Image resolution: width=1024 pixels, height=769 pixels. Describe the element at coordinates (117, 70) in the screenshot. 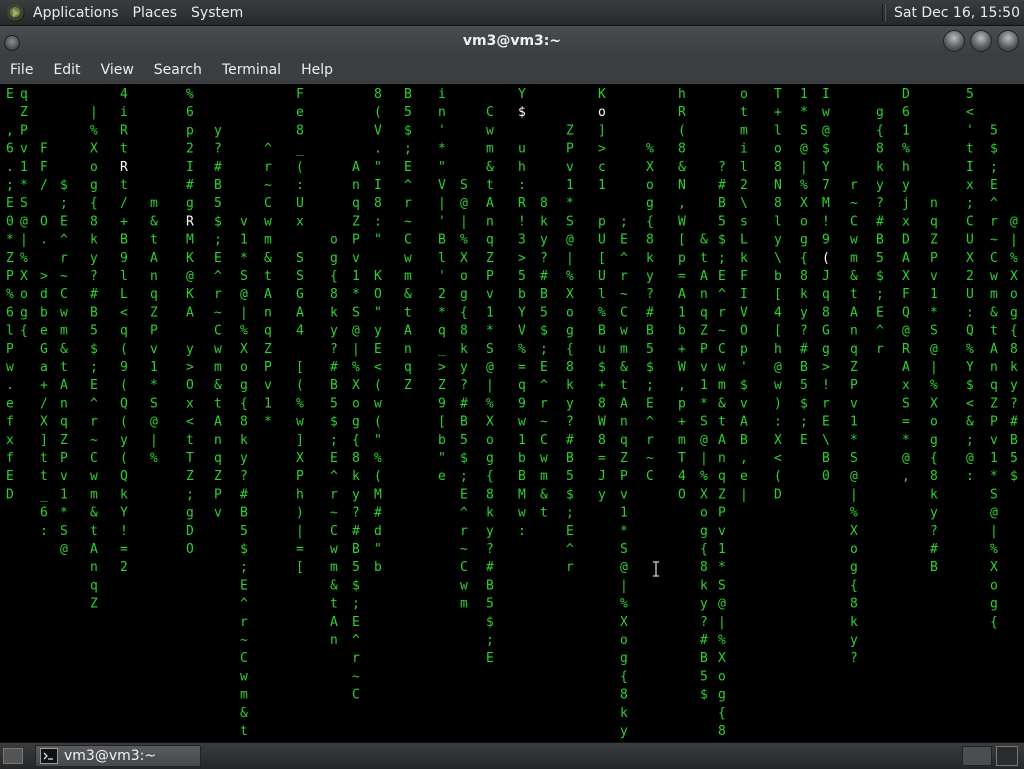

I see `menu-view: View` at that location.